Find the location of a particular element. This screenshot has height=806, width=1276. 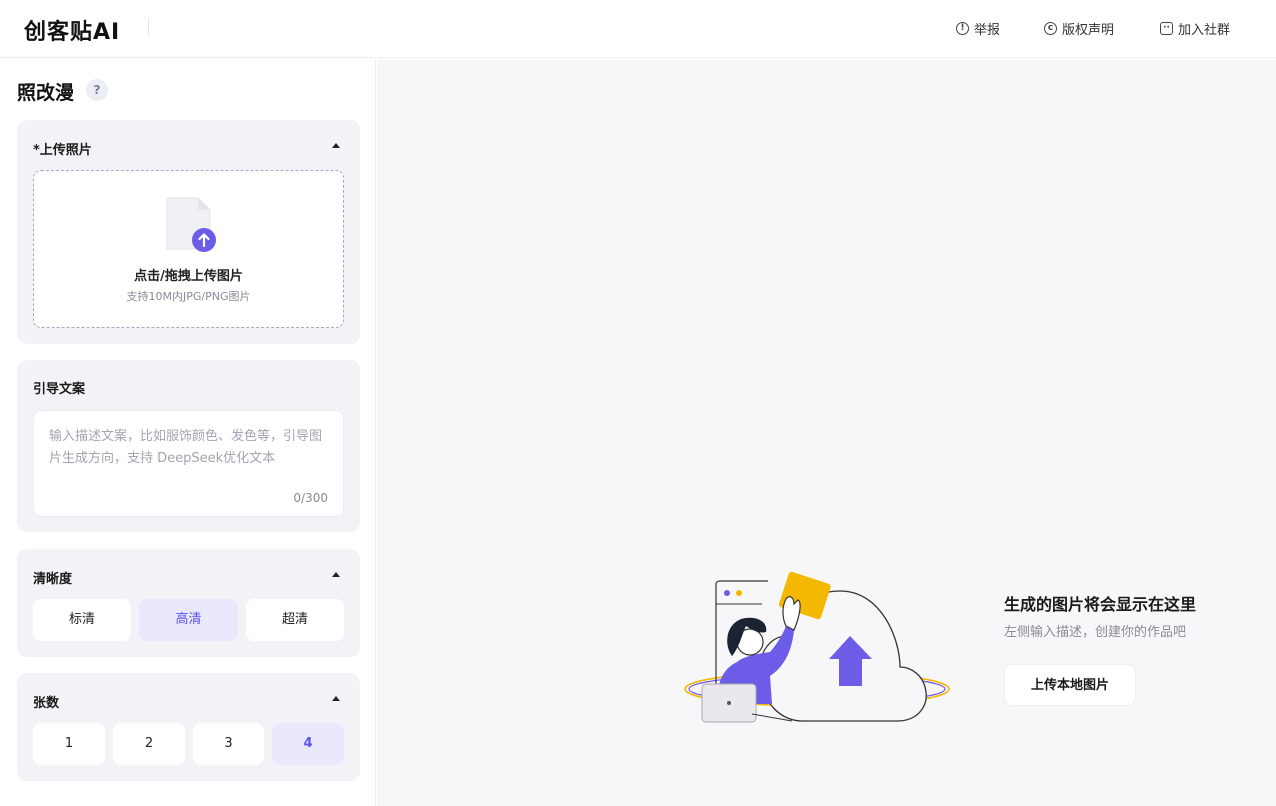

upload-dropzone: 点击/拖拽上传图片 支持10M内JPG/PNG图片 is located at coordinates (188, 249).